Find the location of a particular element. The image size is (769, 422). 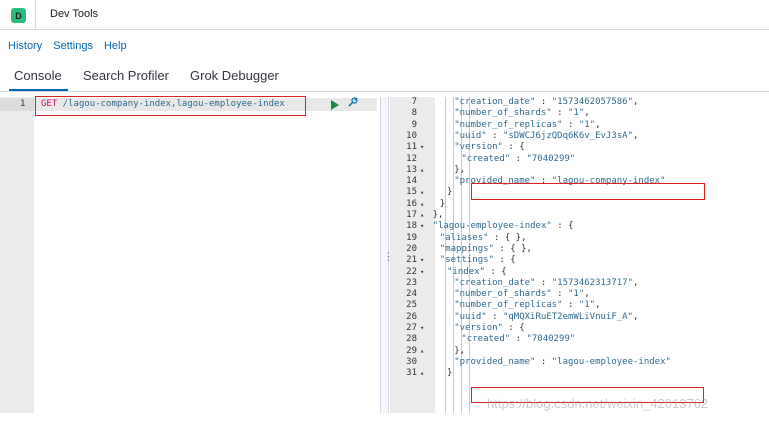

response-line: 20 "mappings" : { }, is located at coordinates (579, 249).